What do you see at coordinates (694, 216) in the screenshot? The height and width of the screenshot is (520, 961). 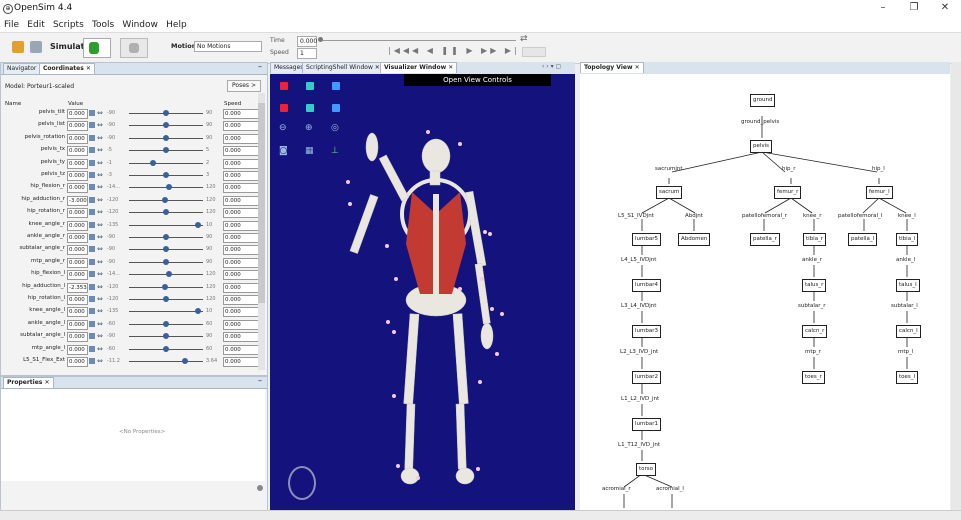 I see `joint-abdjnt: Abdjnt` at bounding box center [694, 216].